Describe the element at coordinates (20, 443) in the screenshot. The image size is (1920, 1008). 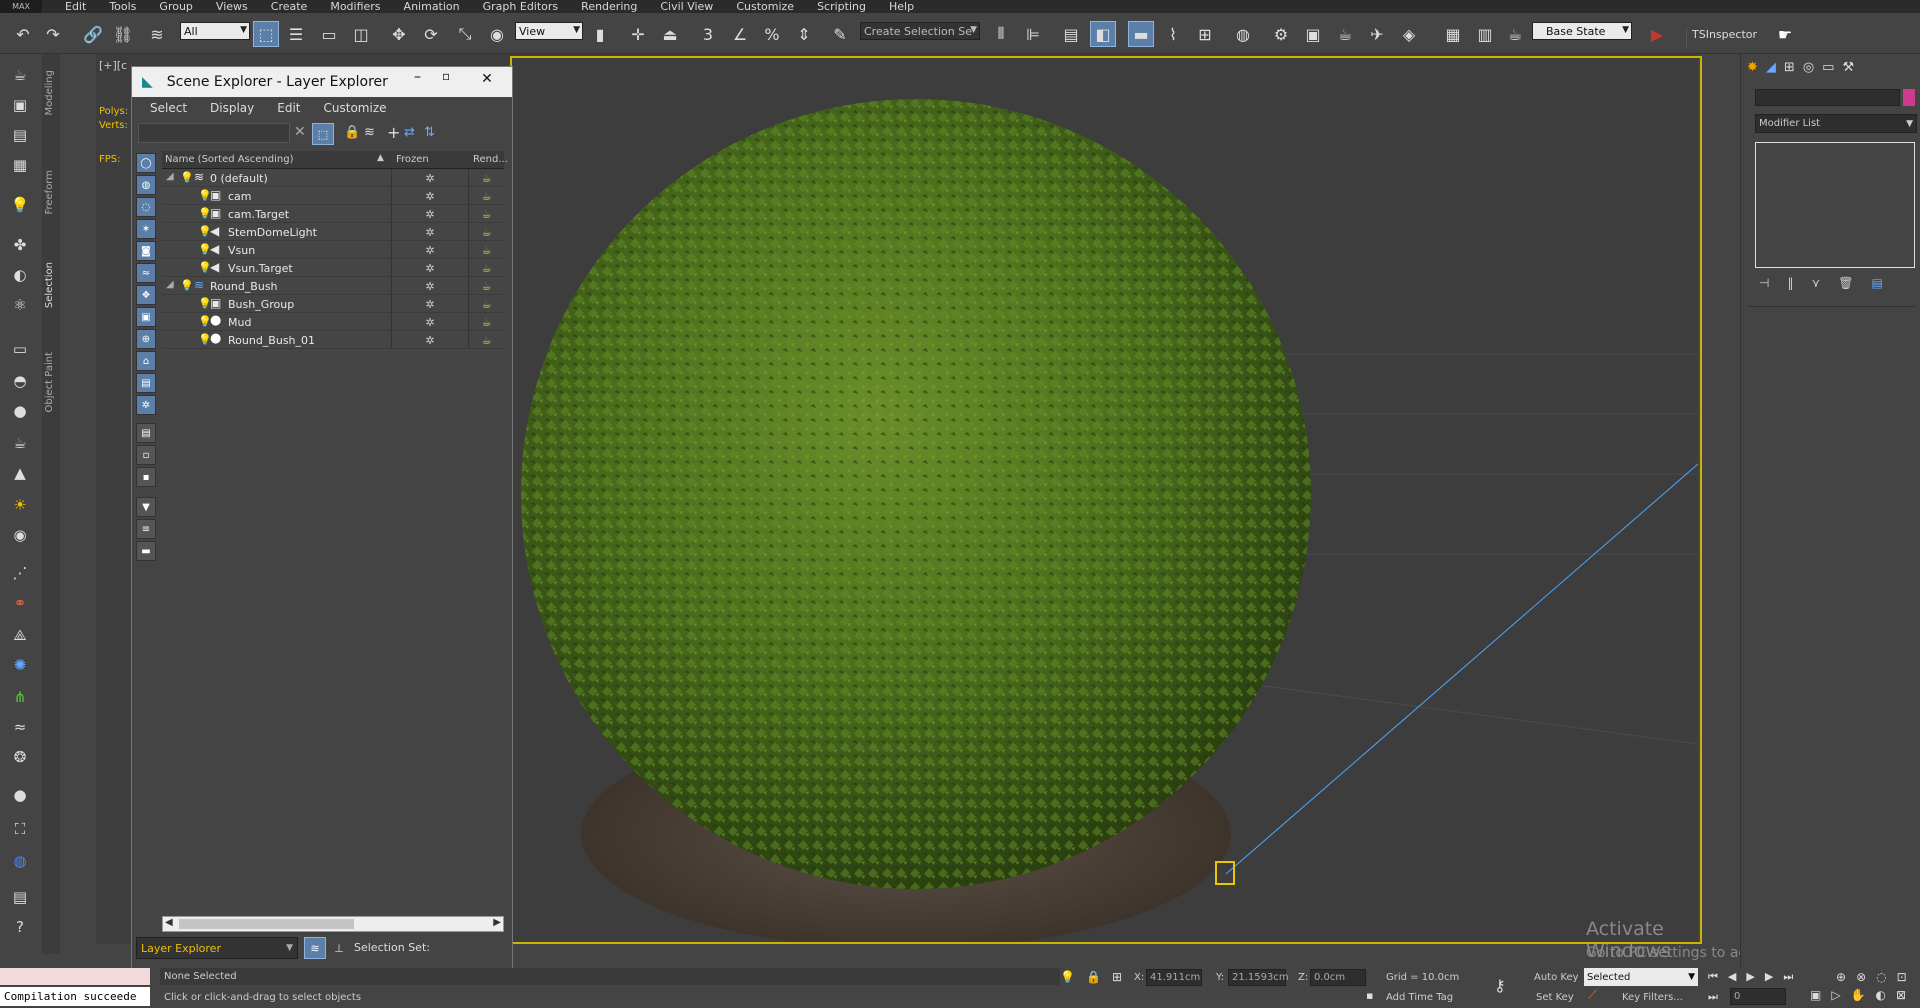
I see `teapot-small-icon: ☕` at that location.